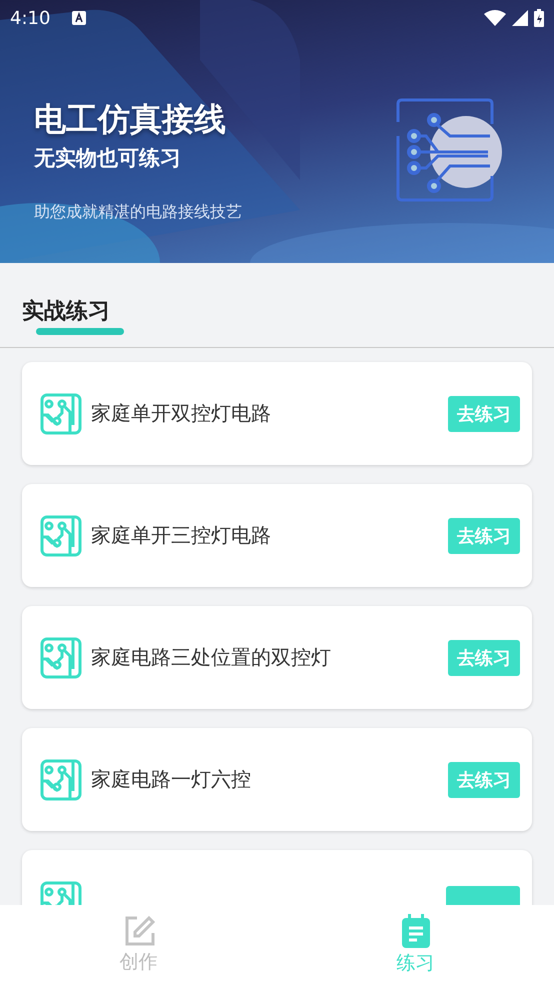 This screenshot has width=554, height=985. Describe the element at coordinates (79, 18) in the screenshot. I see `keyboard-icon` at that location.